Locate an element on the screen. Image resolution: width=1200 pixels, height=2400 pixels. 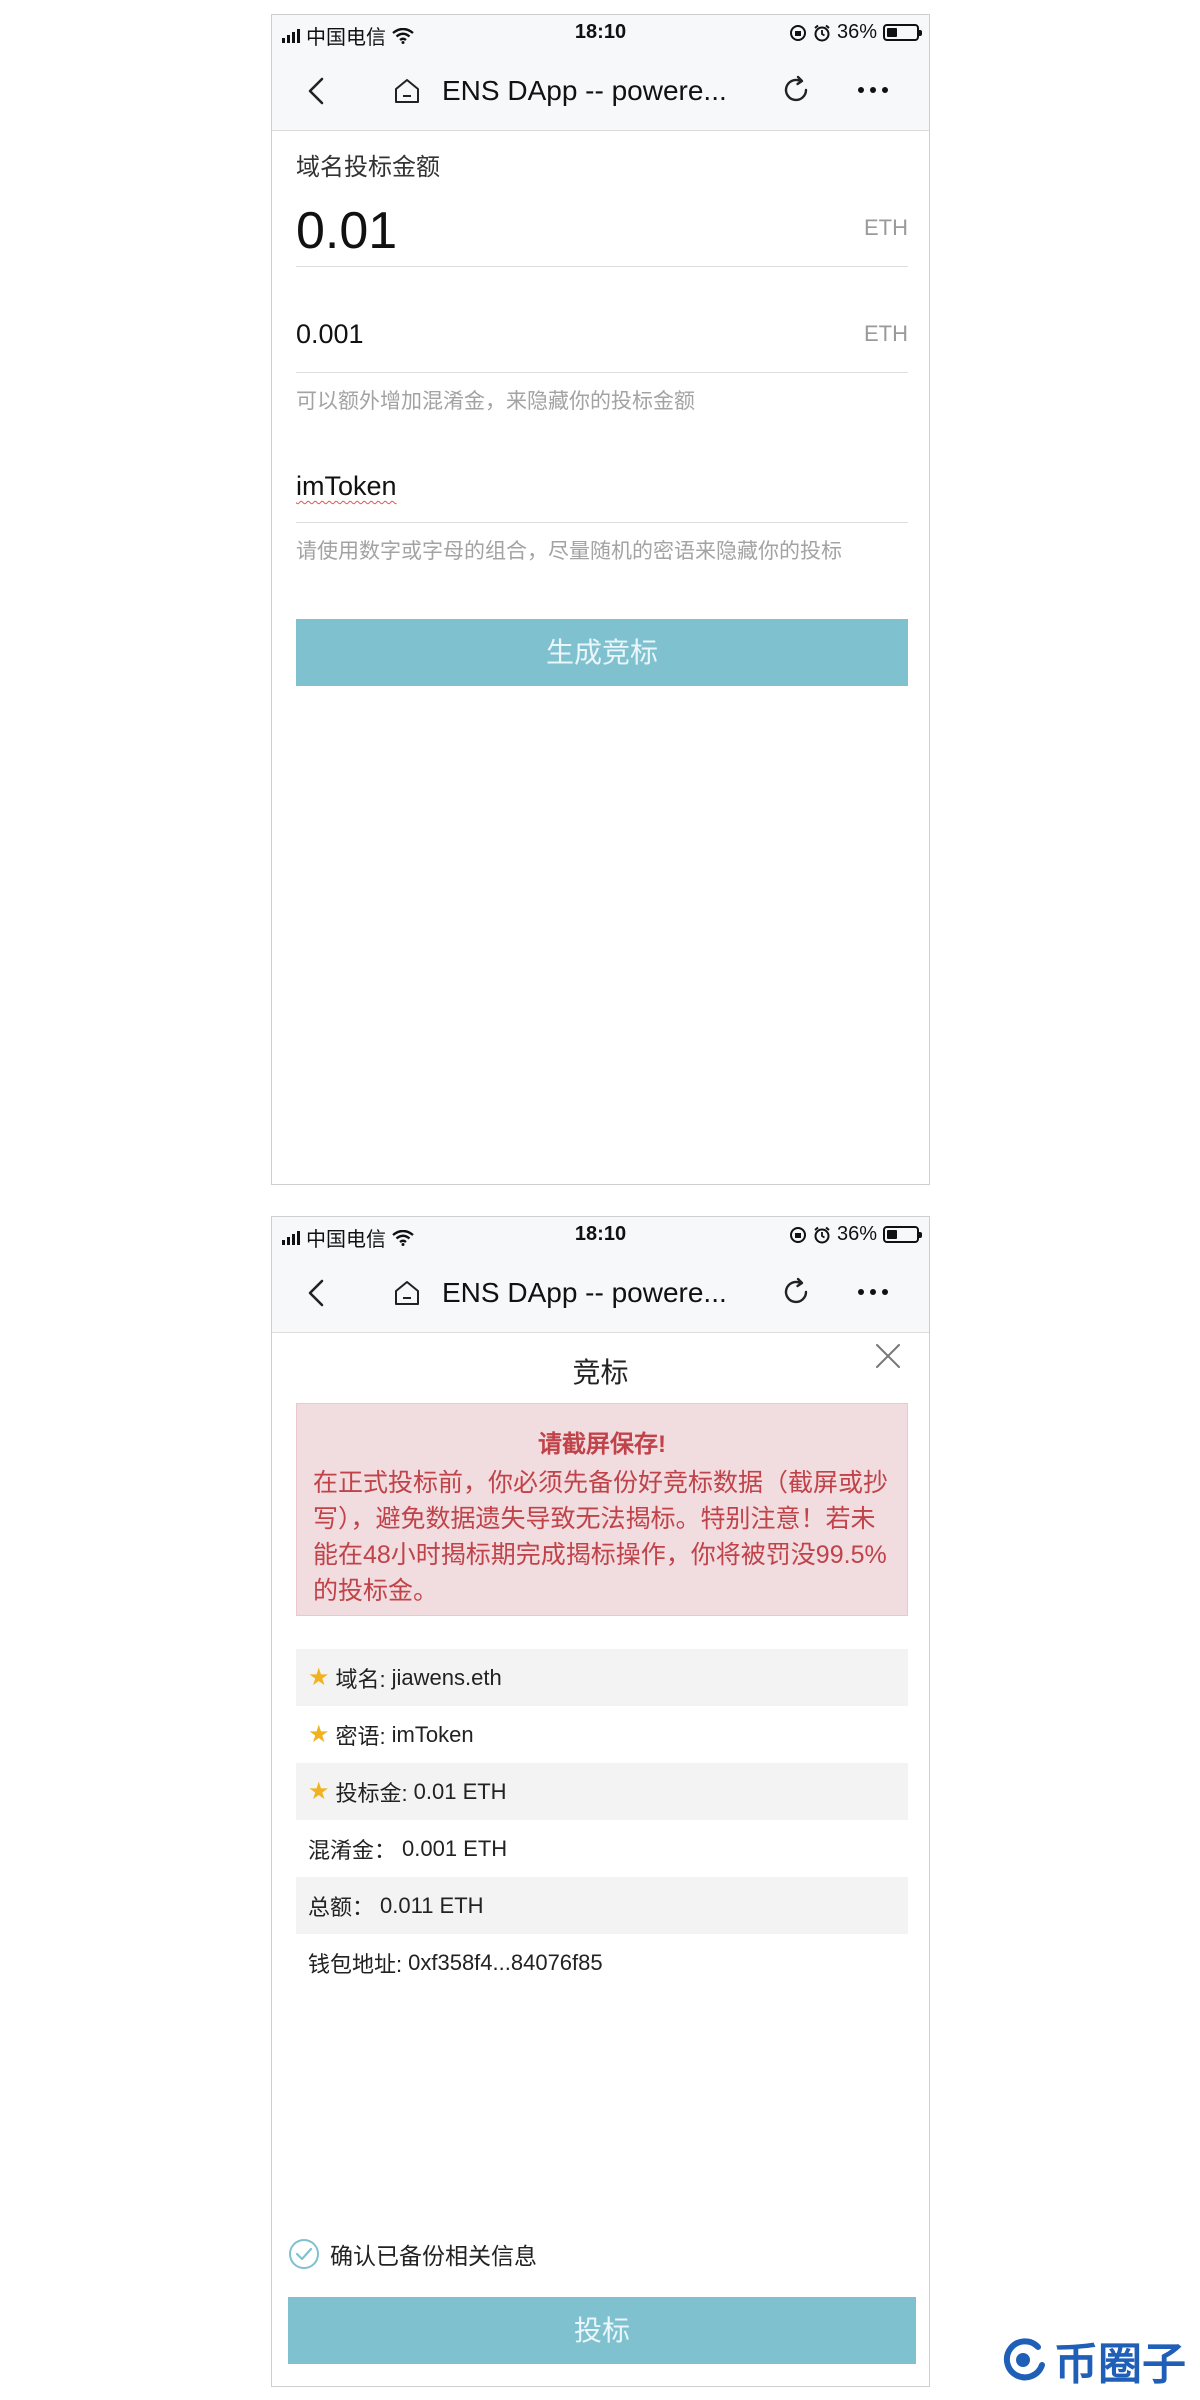
info-value: 0.011 ETH is located at coordinates (432, 1905).